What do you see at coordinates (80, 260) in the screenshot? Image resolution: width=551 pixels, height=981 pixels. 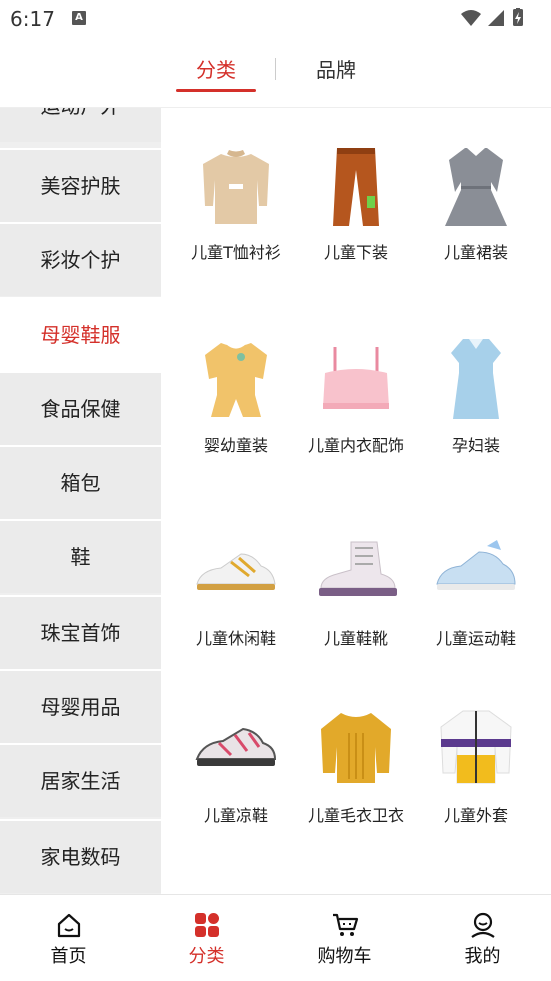 I see `sidebar-item-makeup: 彩妆个护` at bounding box center [80, 260].